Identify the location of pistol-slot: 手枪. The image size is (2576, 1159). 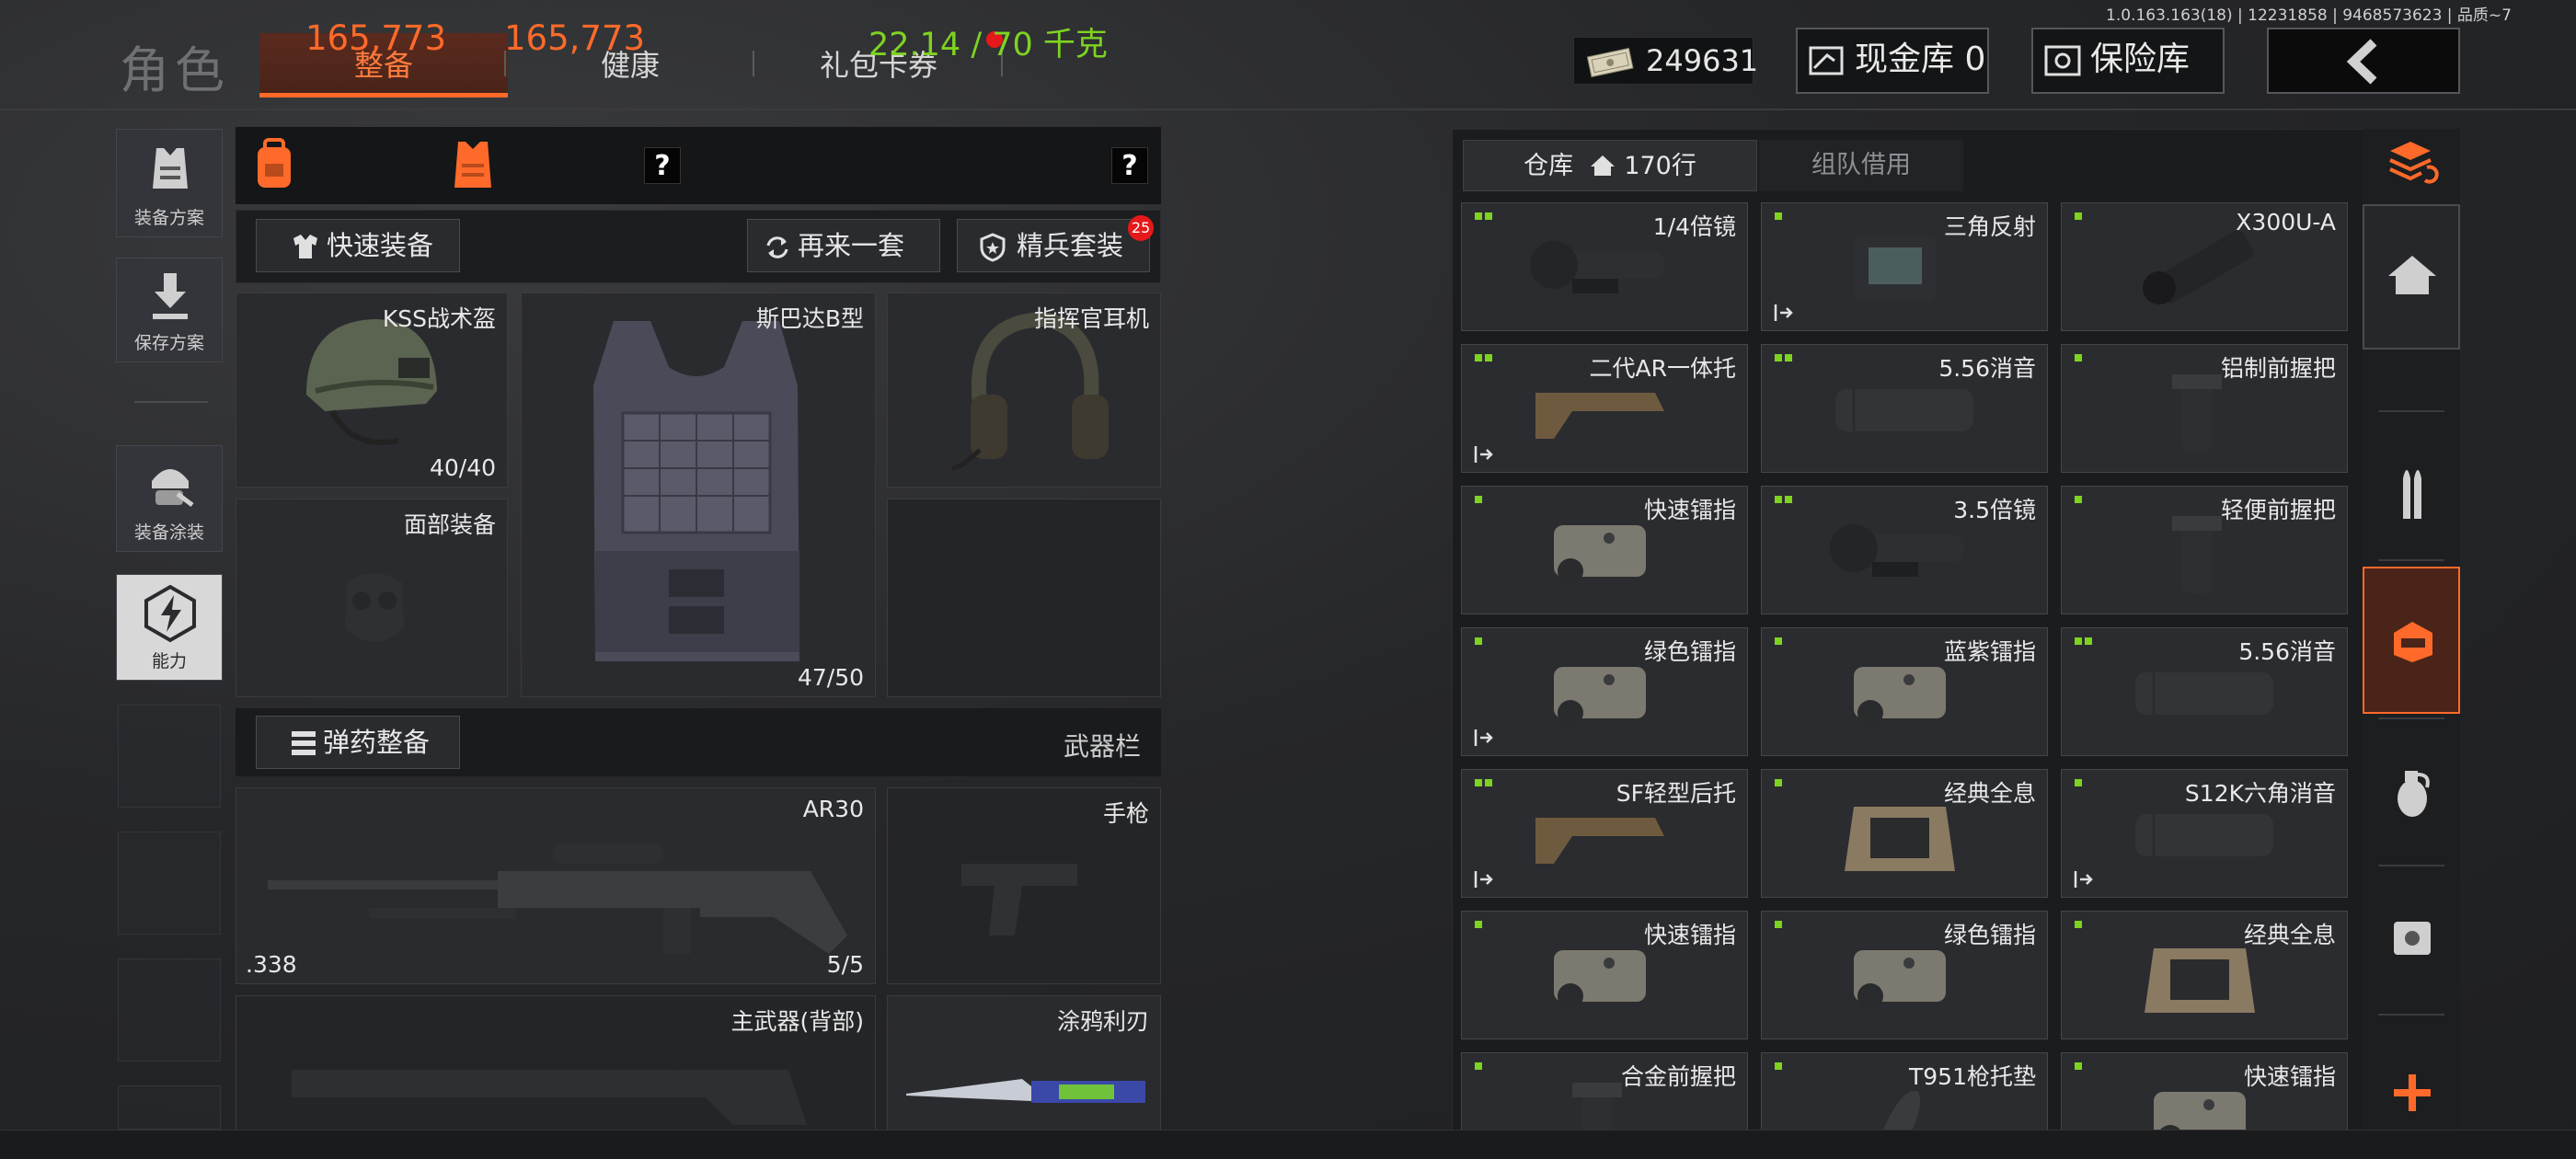
(1024, 885).